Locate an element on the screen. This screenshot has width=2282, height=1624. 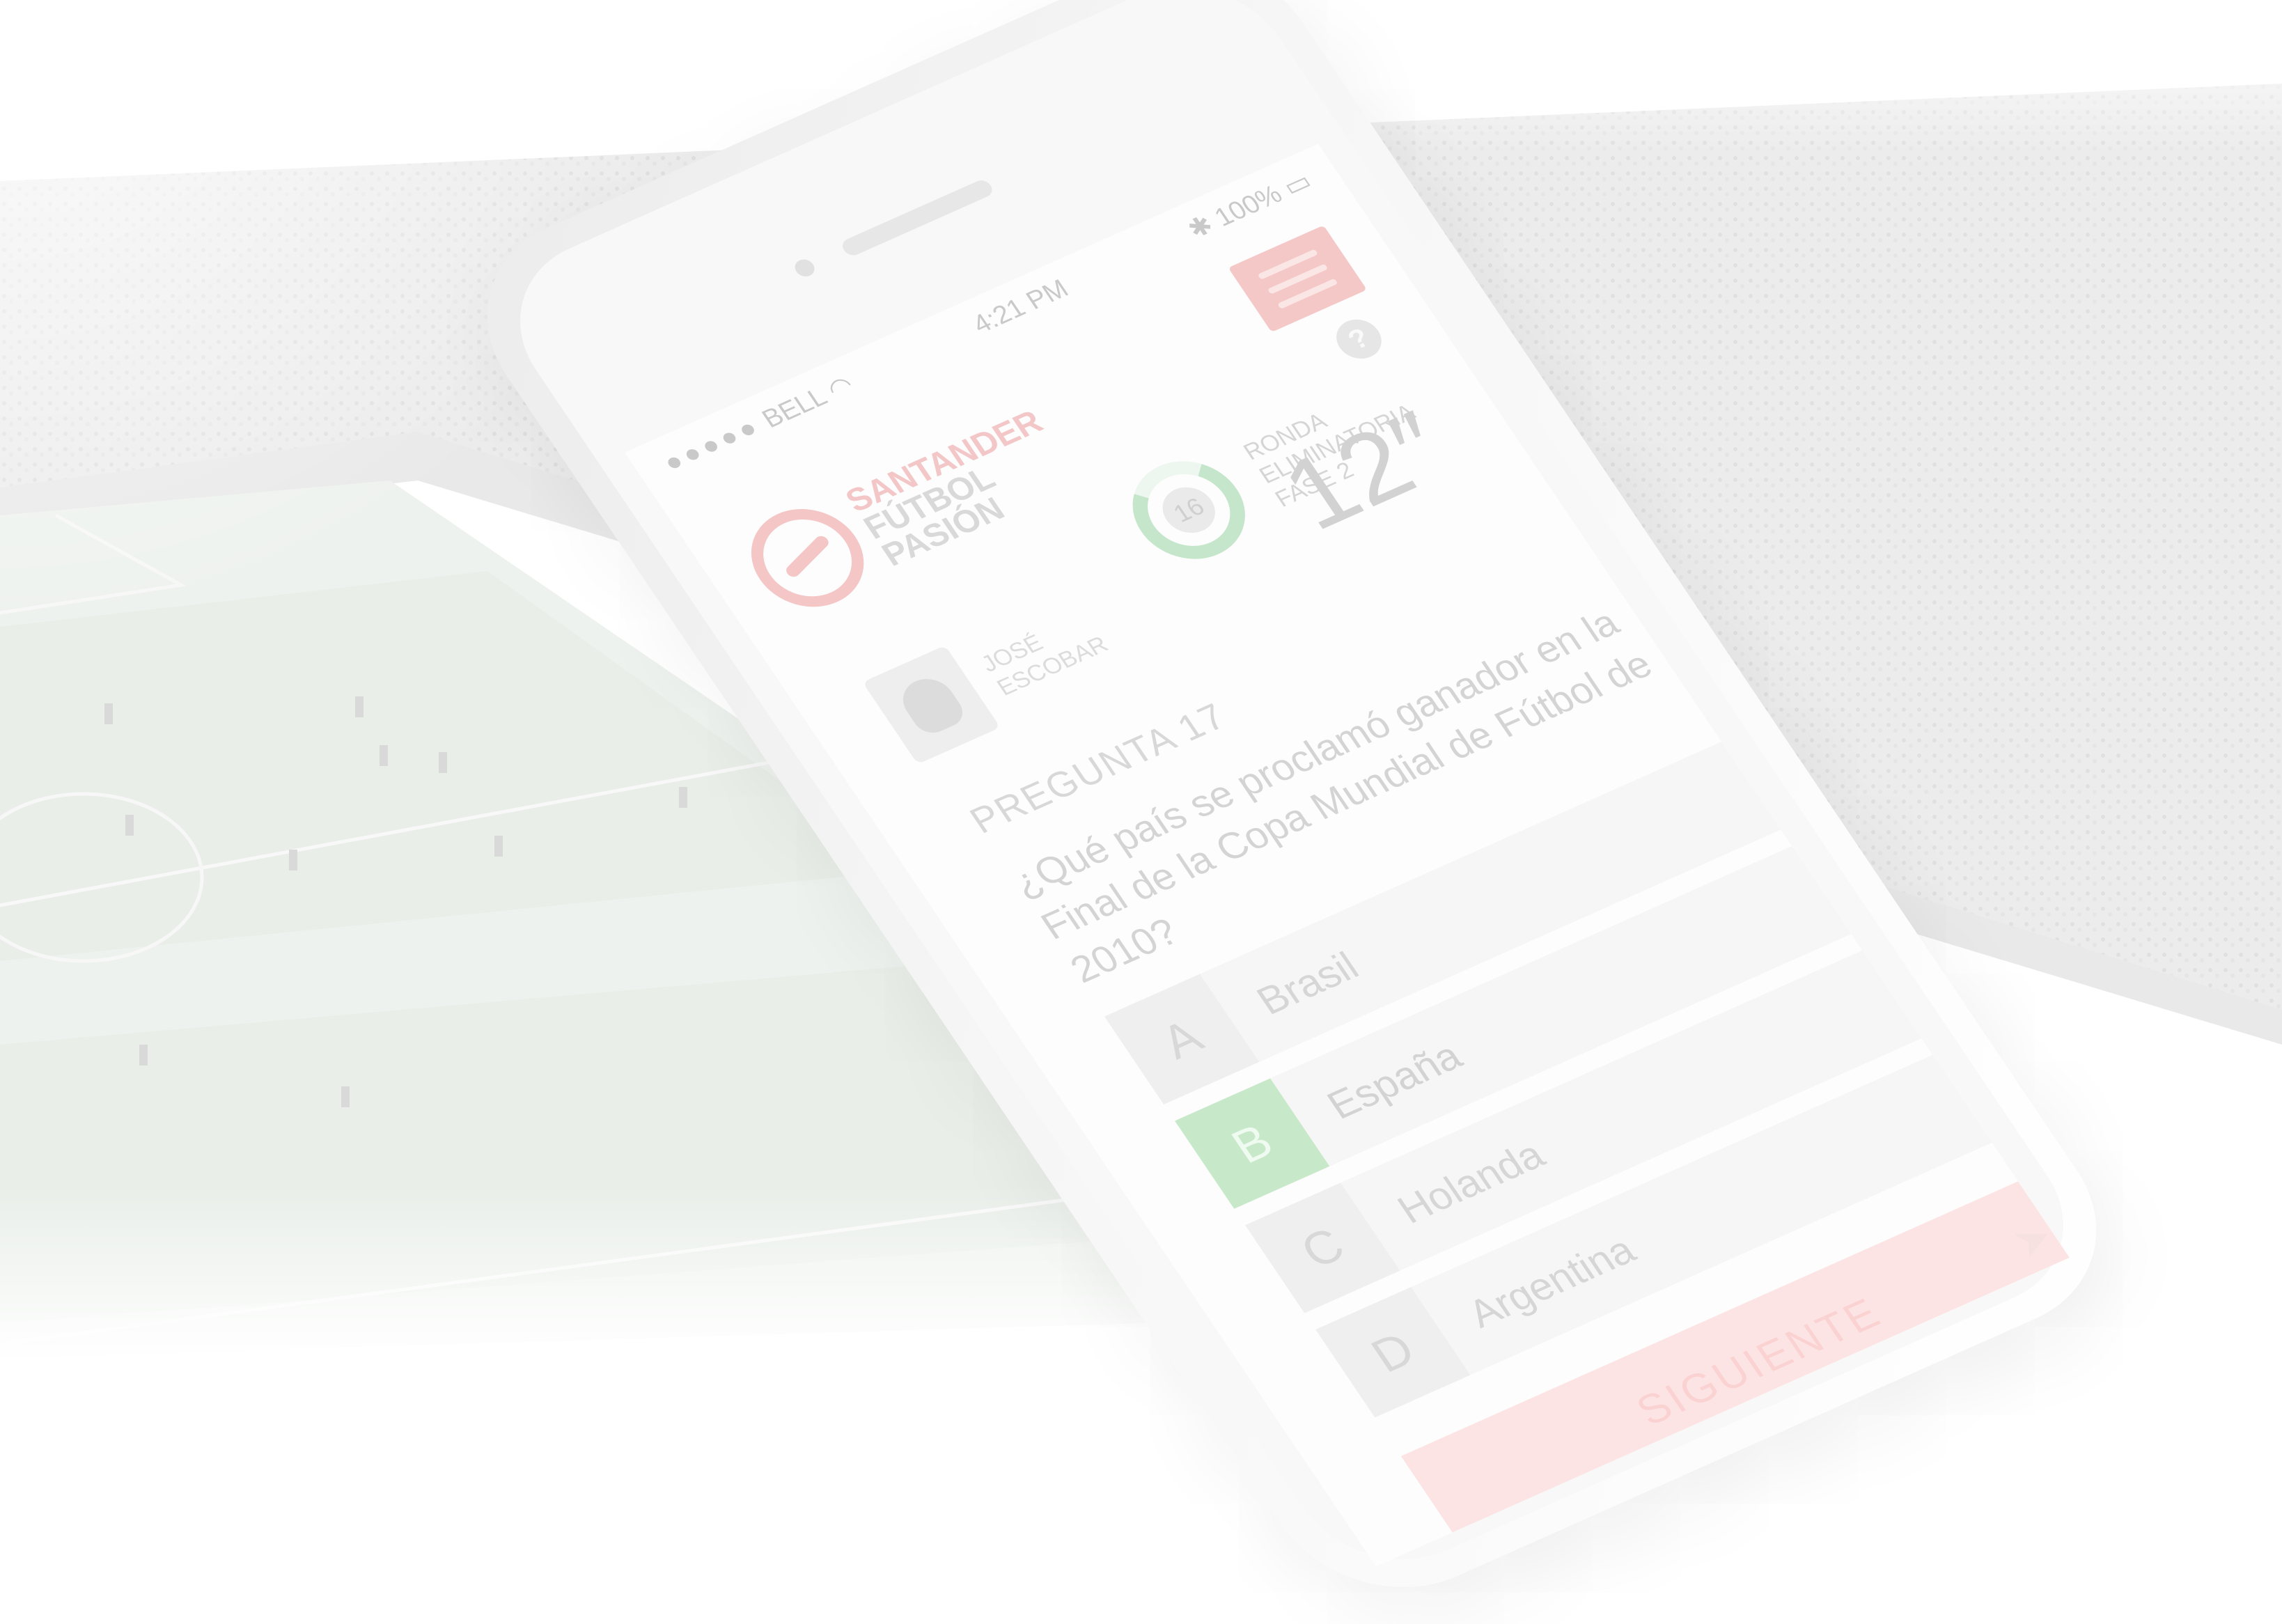
status-right: ✱ 100% ▭ is located at coordinates (1249, 204).